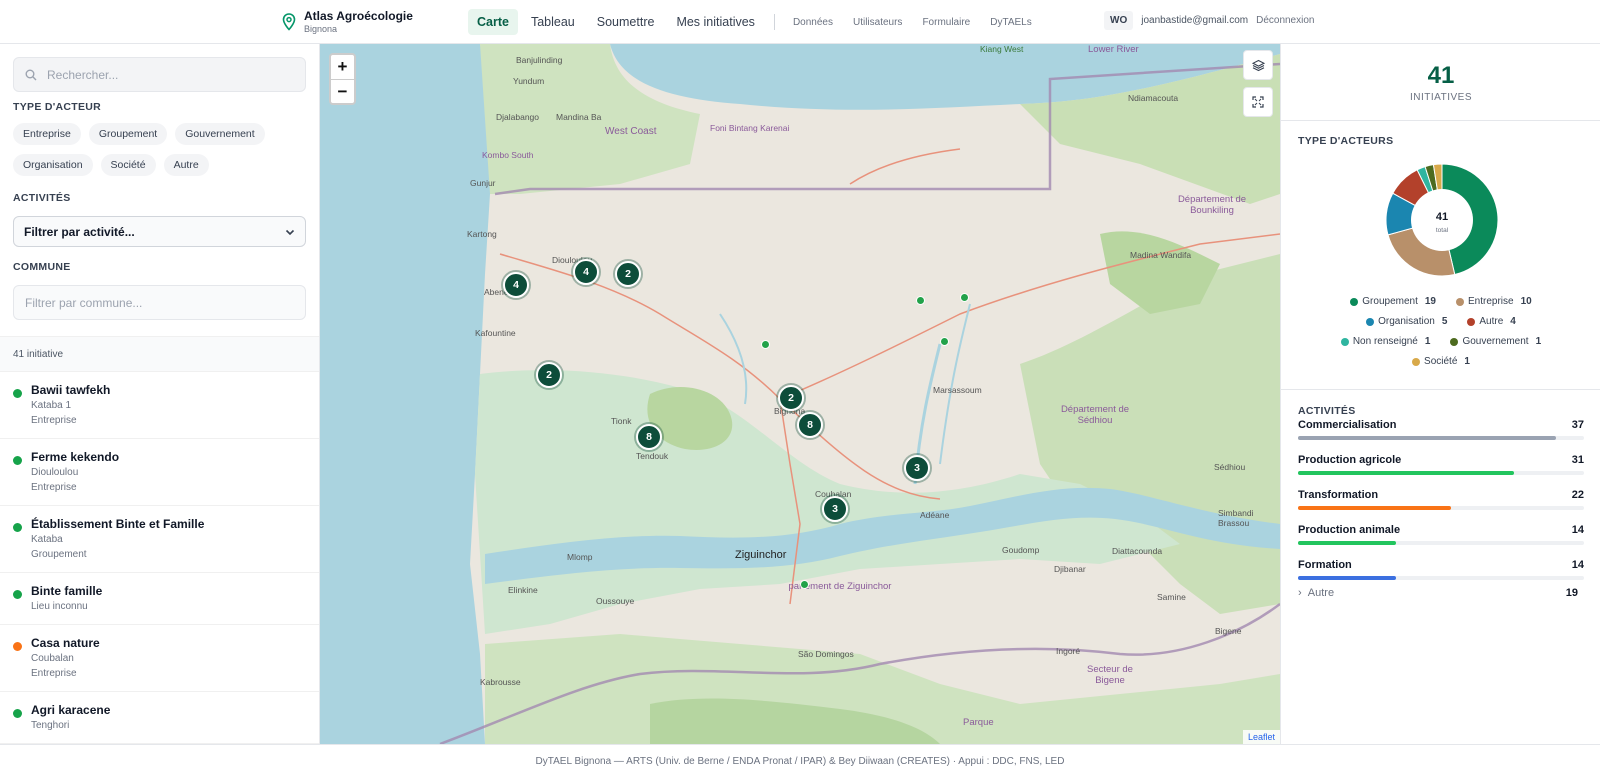  I want to click on list-item: Binte famille Lieu inconnu, so click(159, 599).